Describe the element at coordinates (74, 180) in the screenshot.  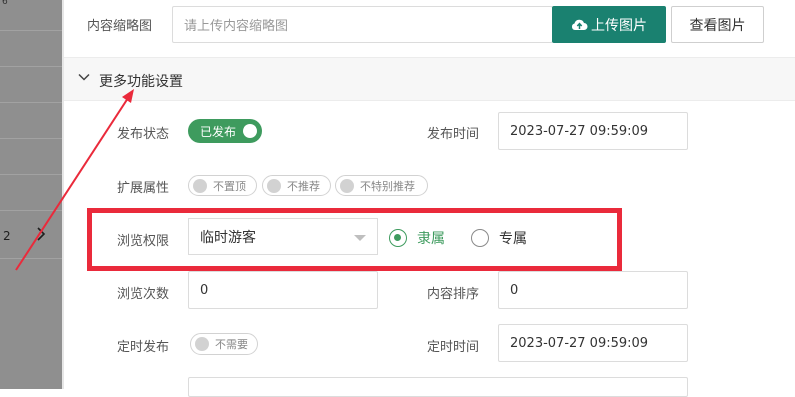
I see `annotation-arrow-icon` at that location.